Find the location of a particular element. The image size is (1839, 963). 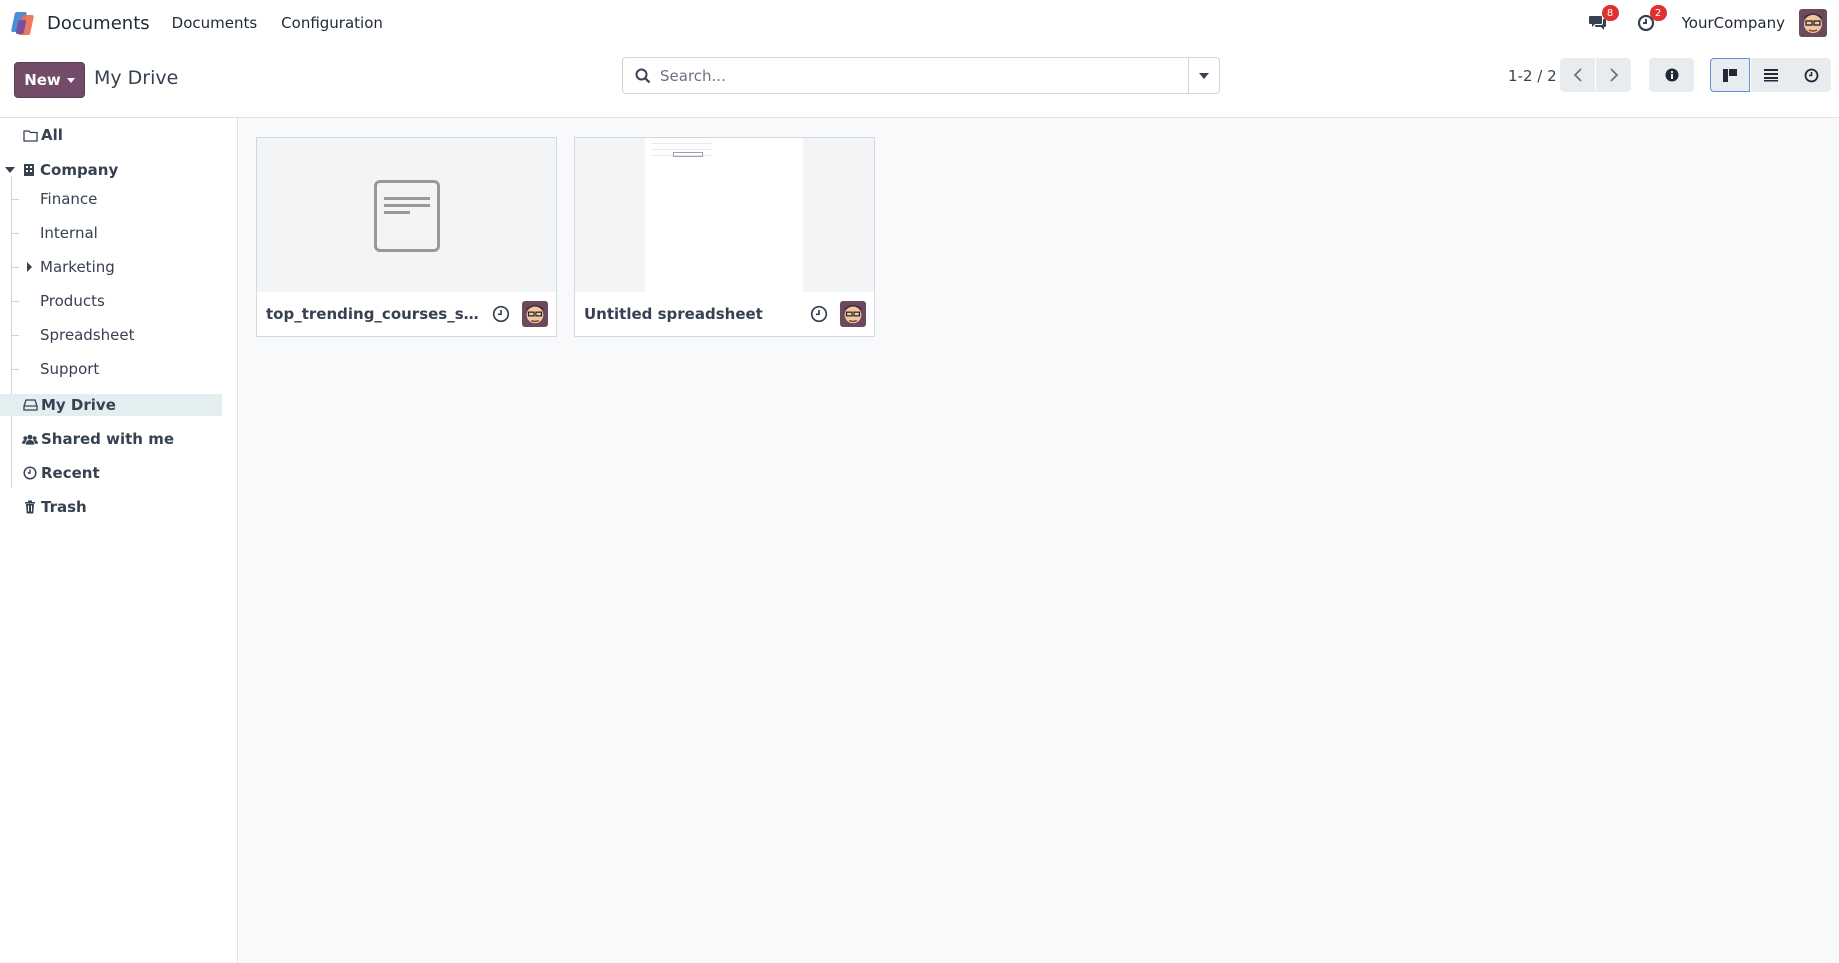

folder-recent: Recent is located at coordinates (61, 473).